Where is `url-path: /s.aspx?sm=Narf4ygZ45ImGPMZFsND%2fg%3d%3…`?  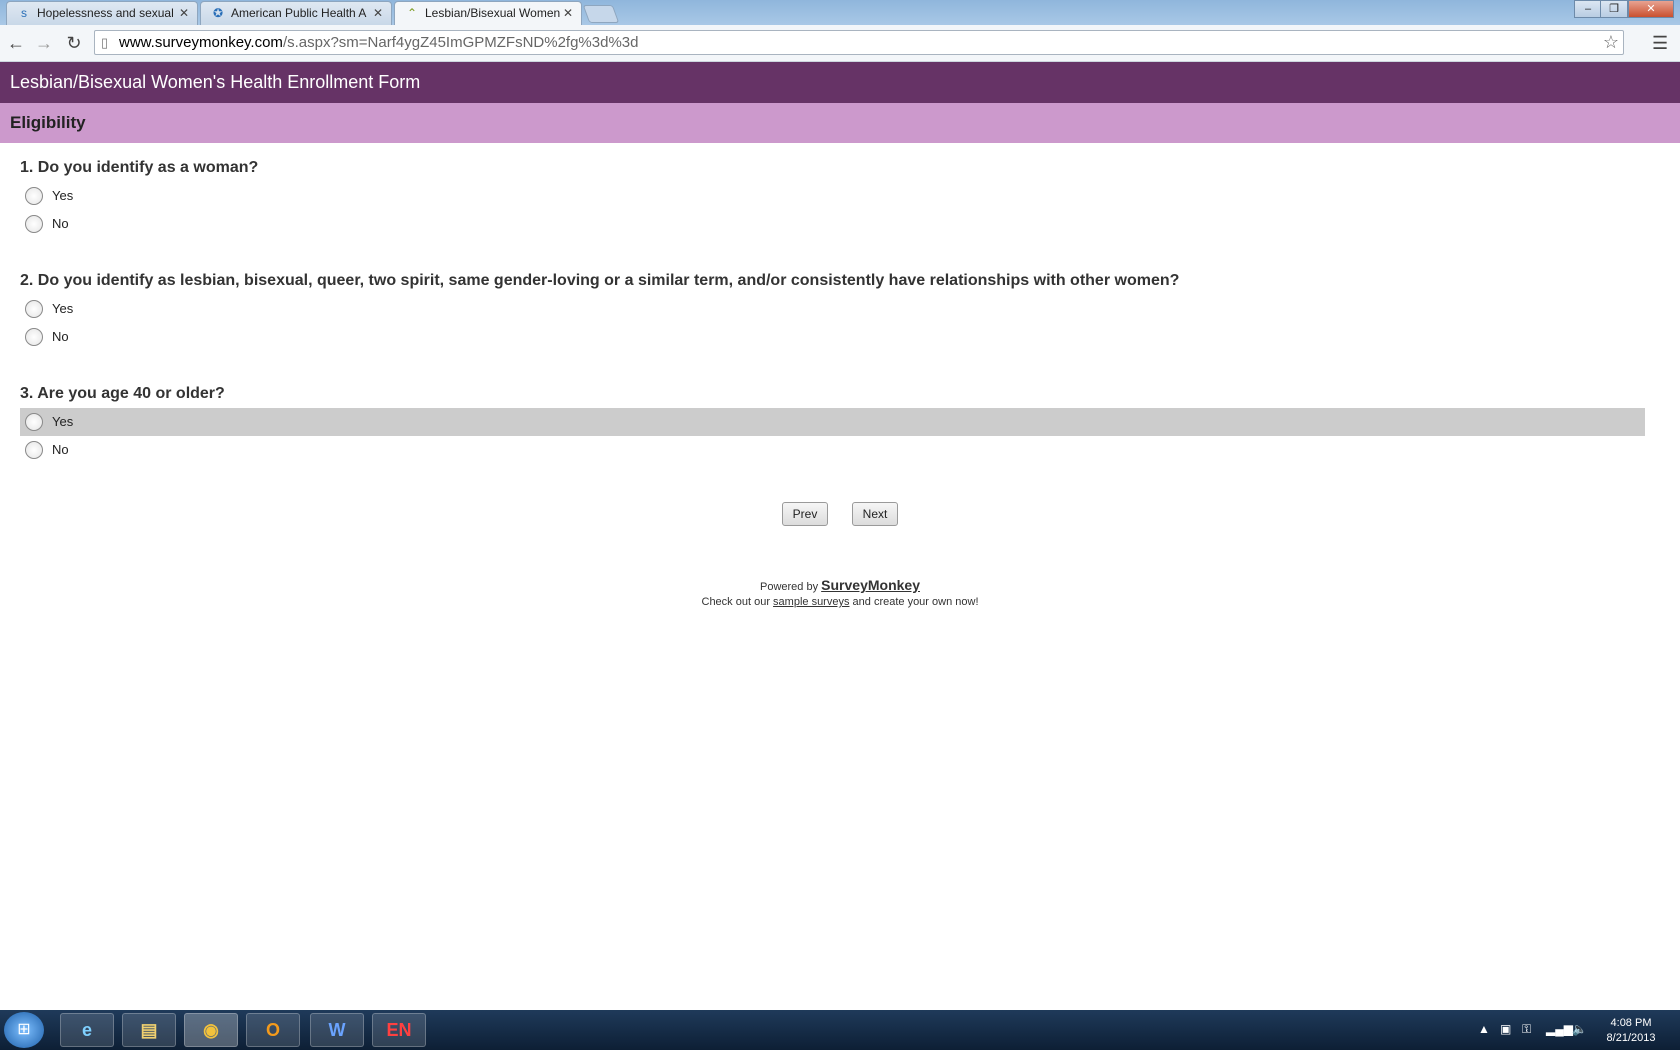 url-path: /s.aspx?sm=Narf4ygZ45ImGPMZFsND%2fg%3d%3… is located at coordinates (460, 42).